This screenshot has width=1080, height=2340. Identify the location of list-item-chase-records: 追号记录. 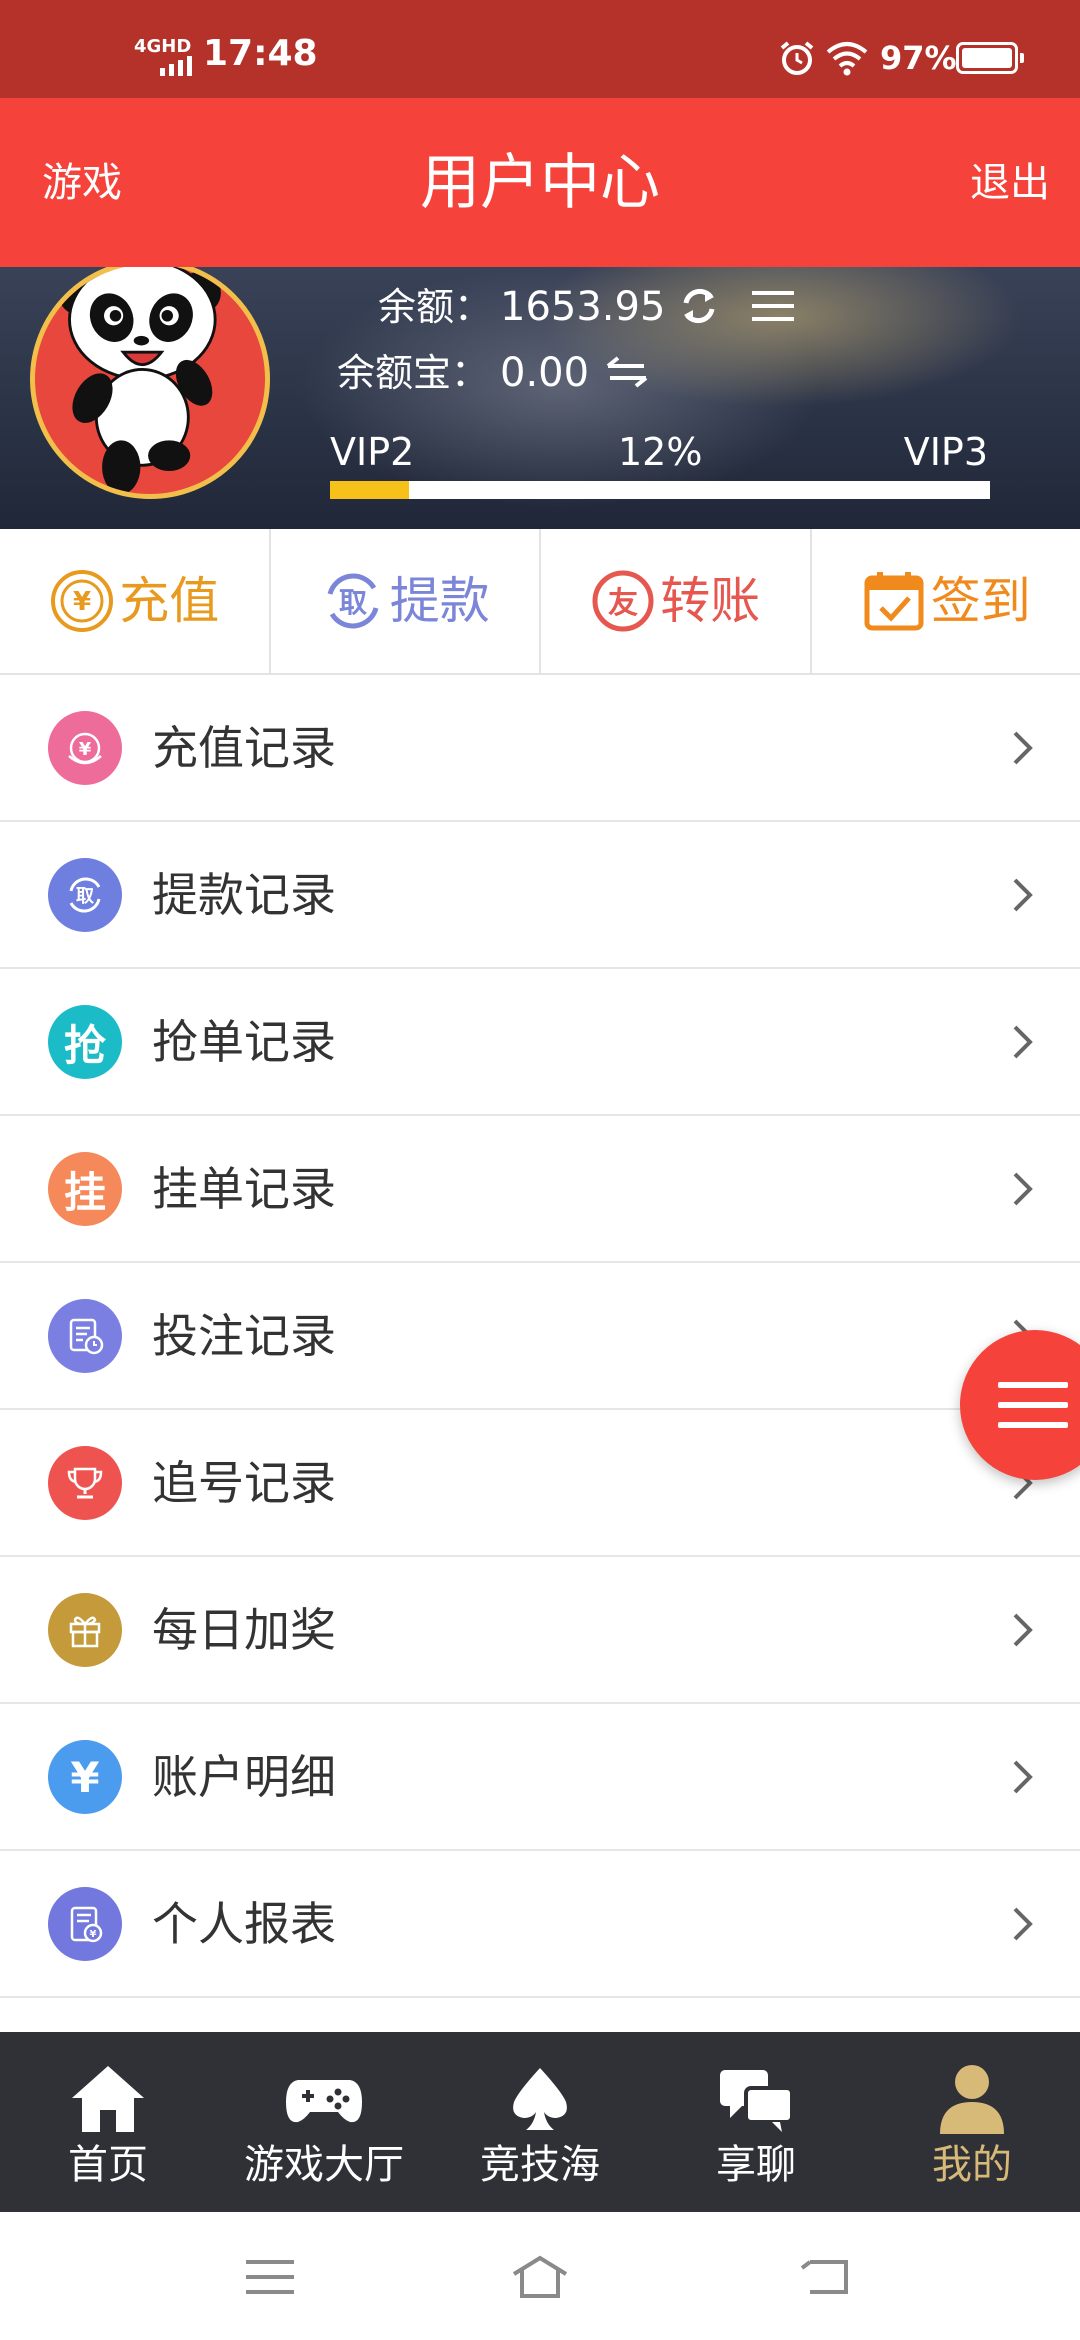
(540, 1483).